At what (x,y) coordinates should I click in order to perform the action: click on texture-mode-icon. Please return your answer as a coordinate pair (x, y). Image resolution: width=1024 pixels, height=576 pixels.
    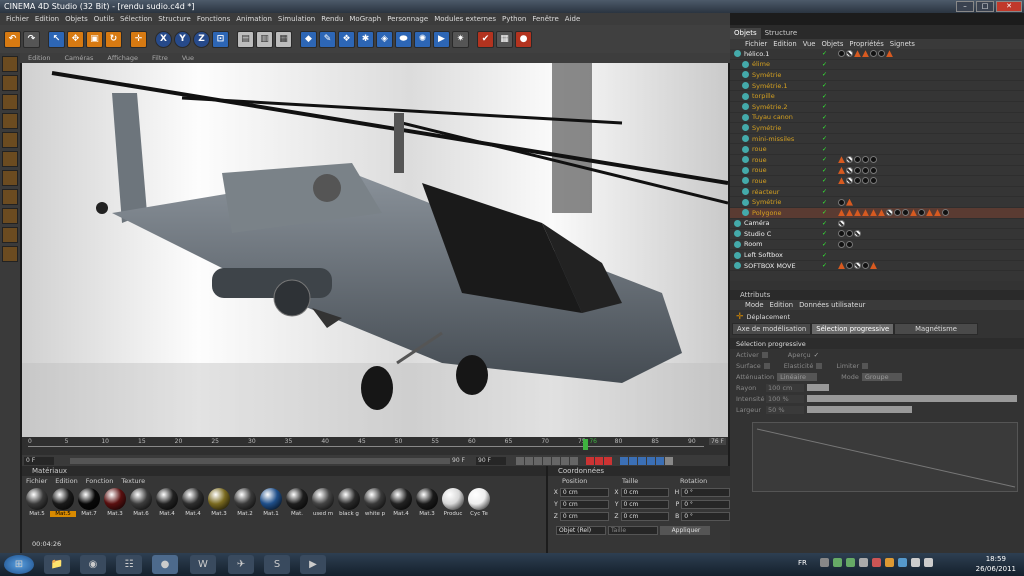
    Looking at the image, I should click on (10, 102).